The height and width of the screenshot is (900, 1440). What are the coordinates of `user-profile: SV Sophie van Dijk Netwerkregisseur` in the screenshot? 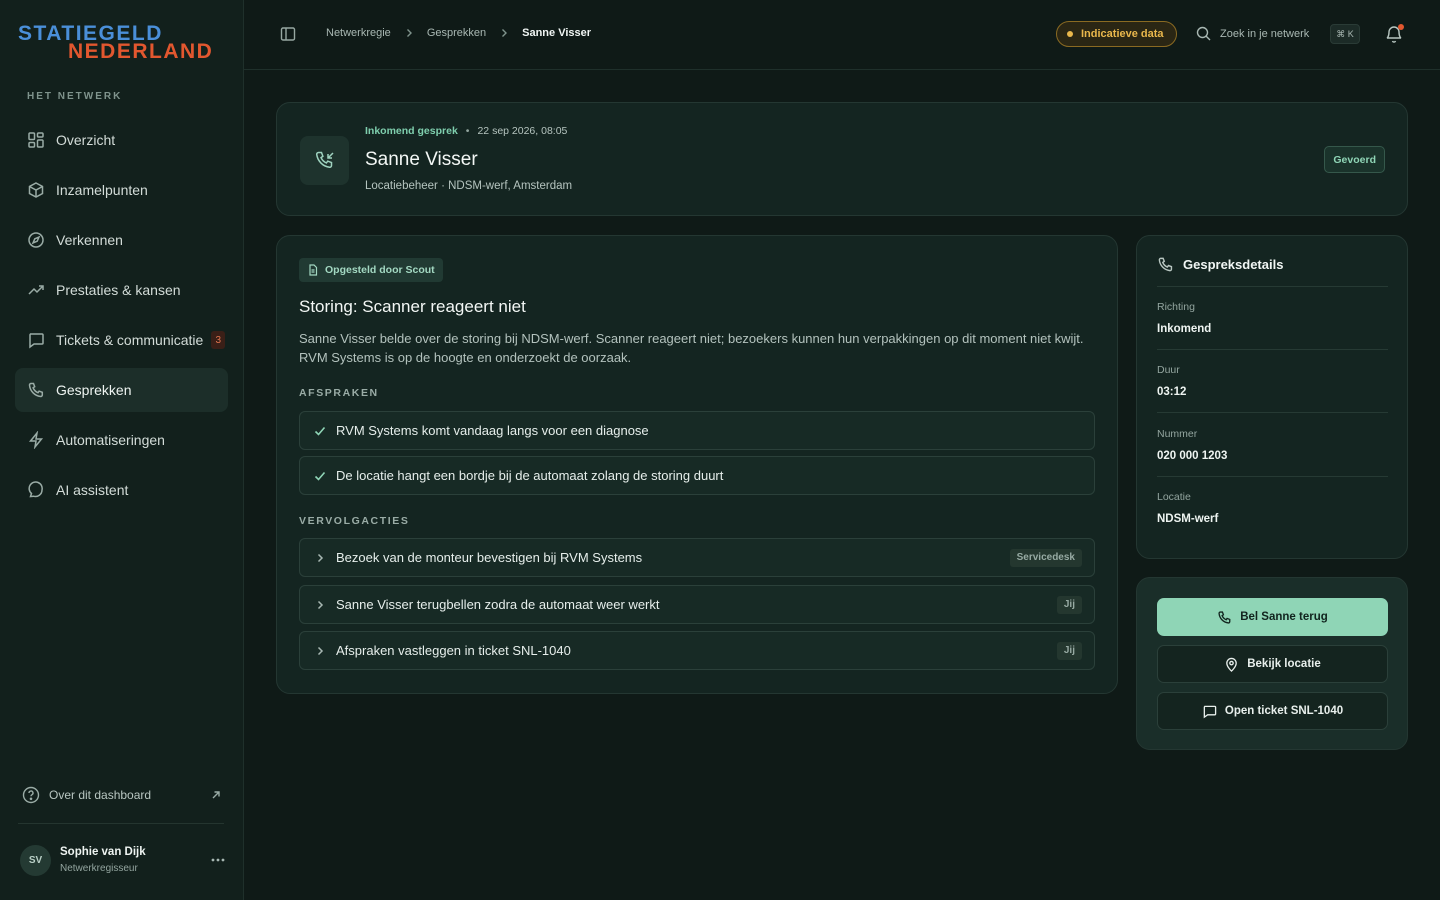 It's located at (123, 860).